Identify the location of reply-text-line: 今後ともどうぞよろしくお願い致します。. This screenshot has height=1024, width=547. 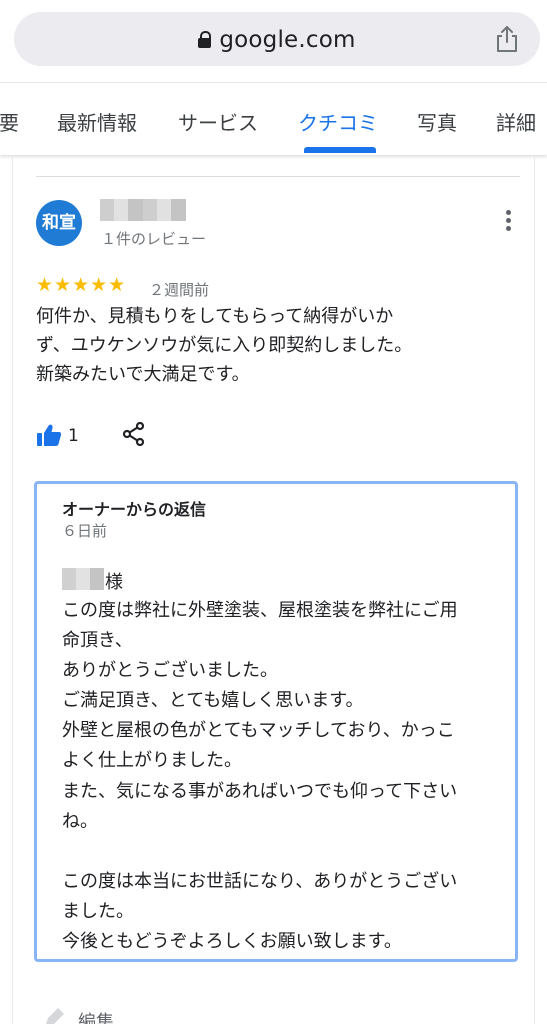
(232, 942).